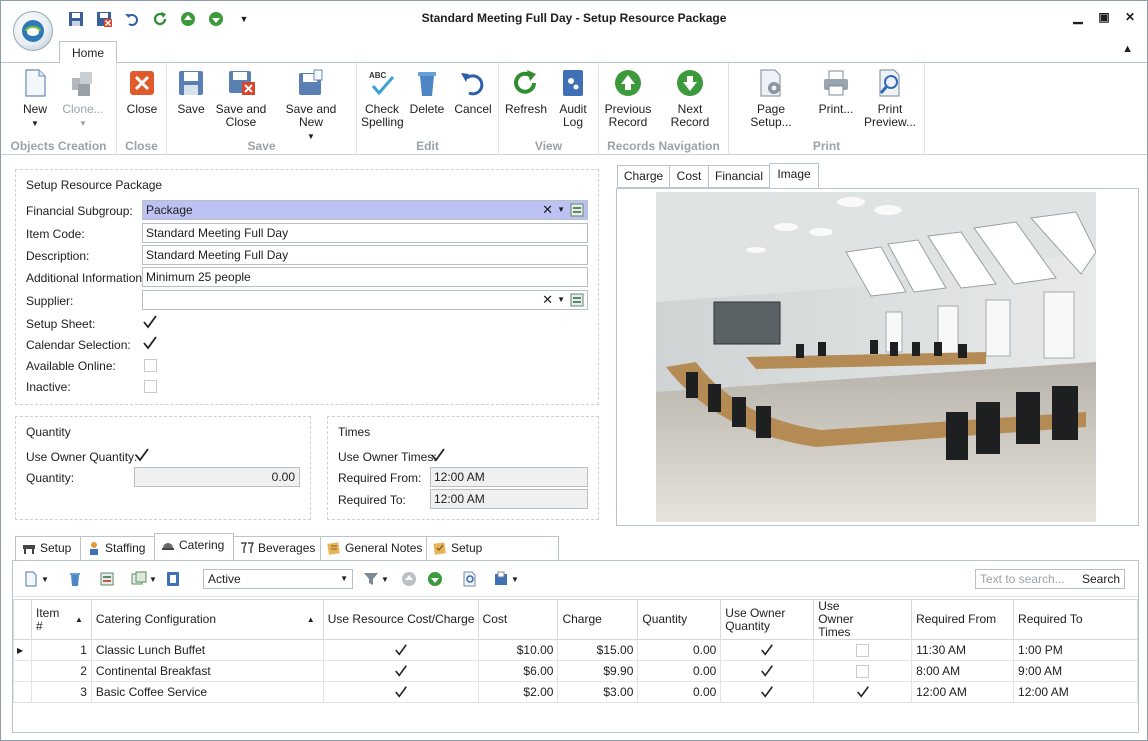 The height and width of the screenshot is (741, 1148). Describe the element at coordinates (794, 175) in the screenshot. I see `tab-image: Image` at that location.